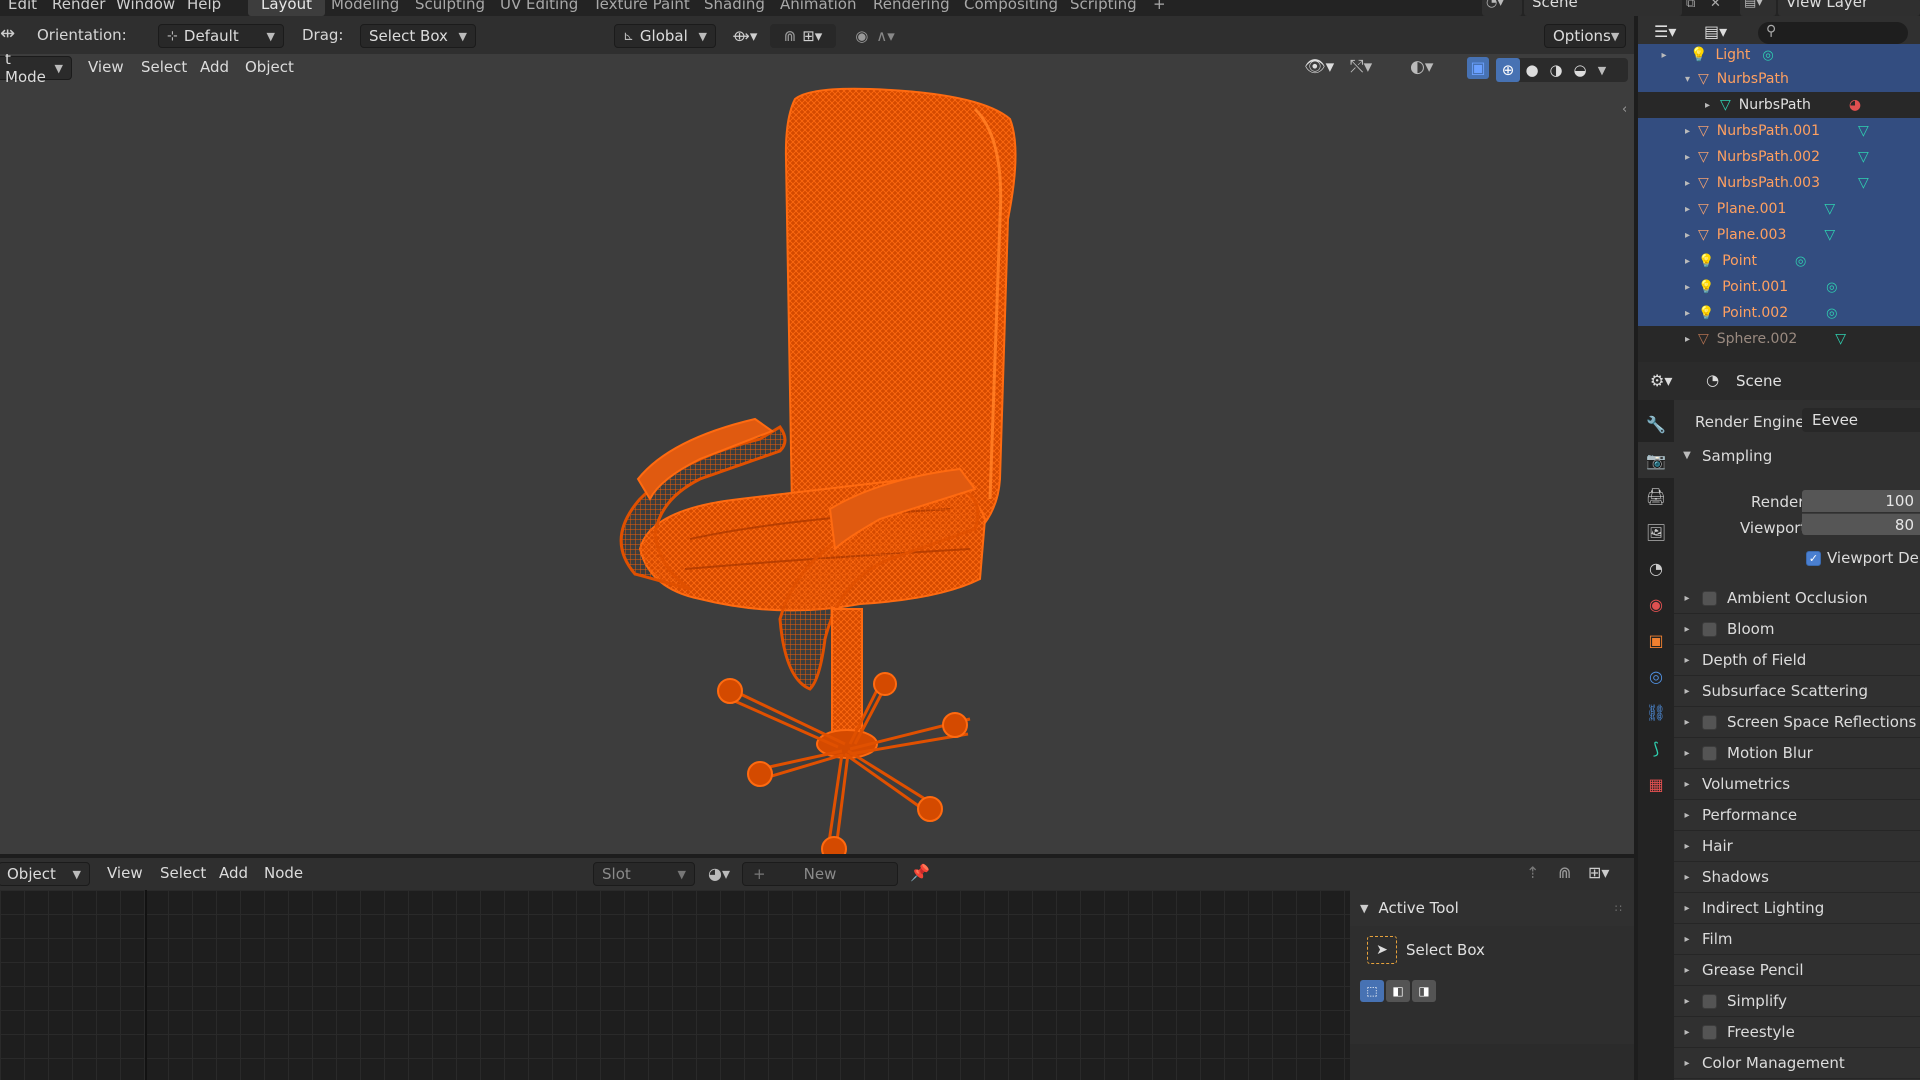  I want to click on overlay-icon: ◐▾, so click(1421, 67).